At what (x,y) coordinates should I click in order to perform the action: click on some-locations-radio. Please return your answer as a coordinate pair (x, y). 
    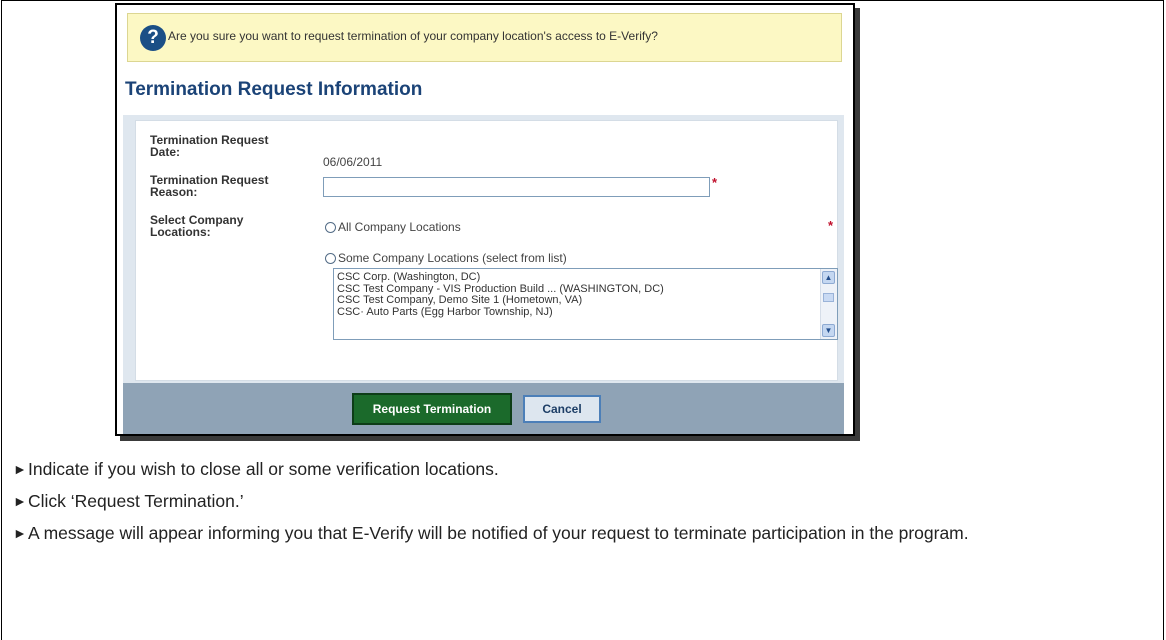
    Looking at the image, I should click on (330, 258).